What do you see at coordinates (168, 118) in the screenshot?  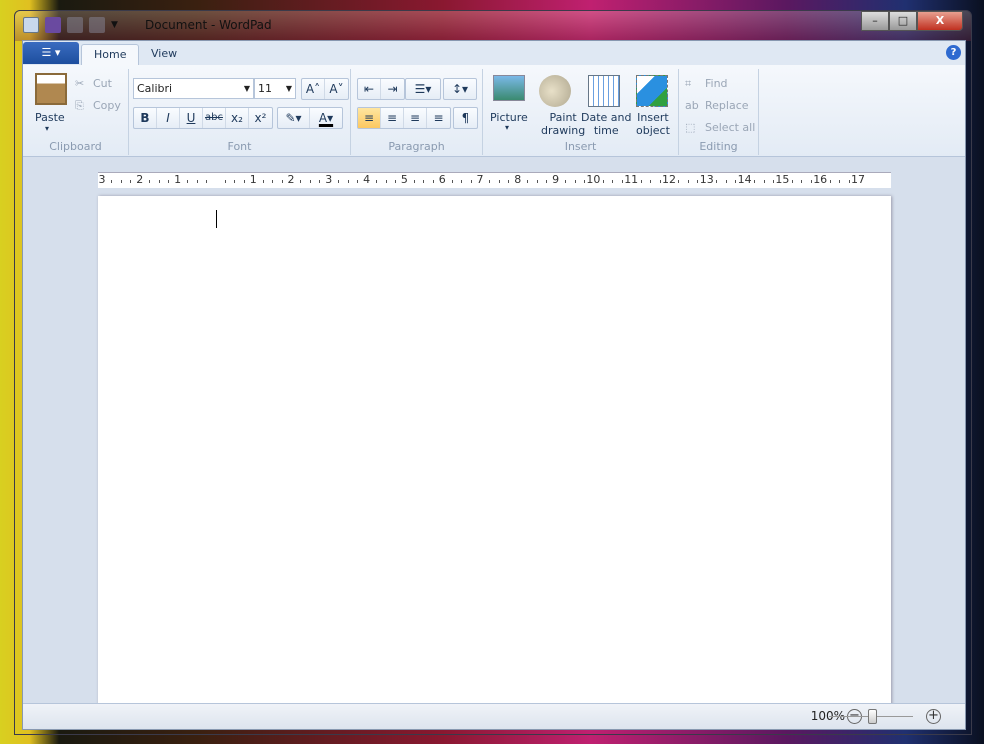 I see `italic-button: I` at bounding box center [168, 118].